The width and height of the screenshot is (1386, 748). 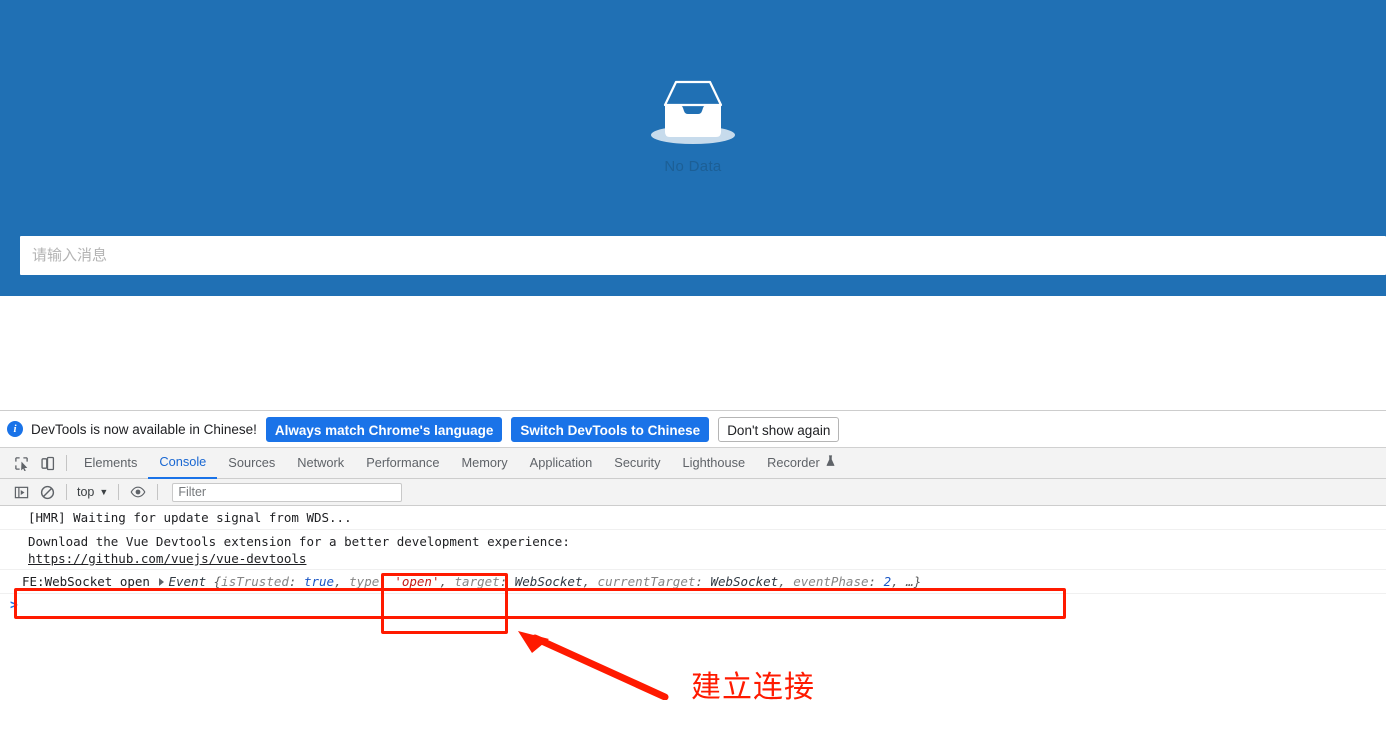 I want to click on prop-value: 2, so click(x=887, y=581).